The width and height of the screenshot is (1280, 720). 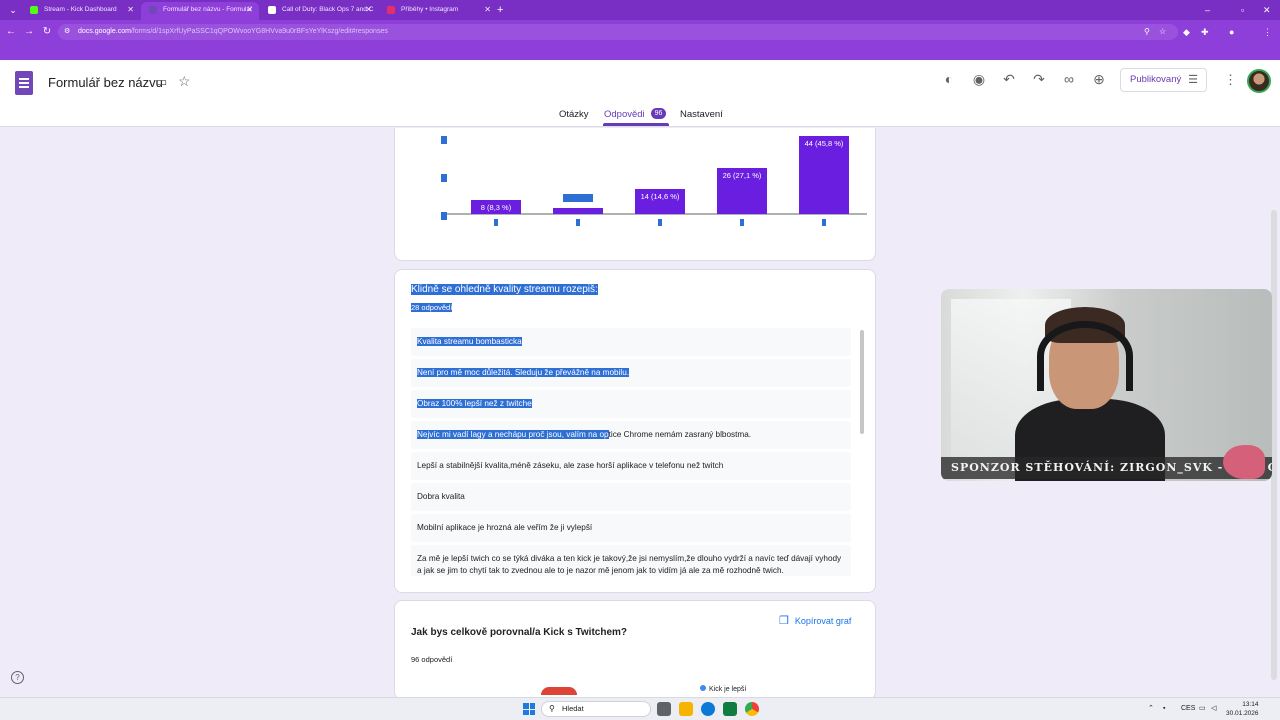 I want to click on file-explorer-icon, so click(x=686, y=709).